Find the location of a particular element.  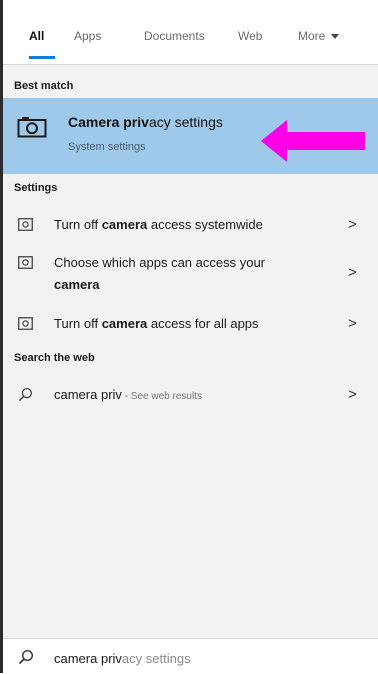

settings-item-label: Choose which apps can access your camera is located at coordinates (189, 274).